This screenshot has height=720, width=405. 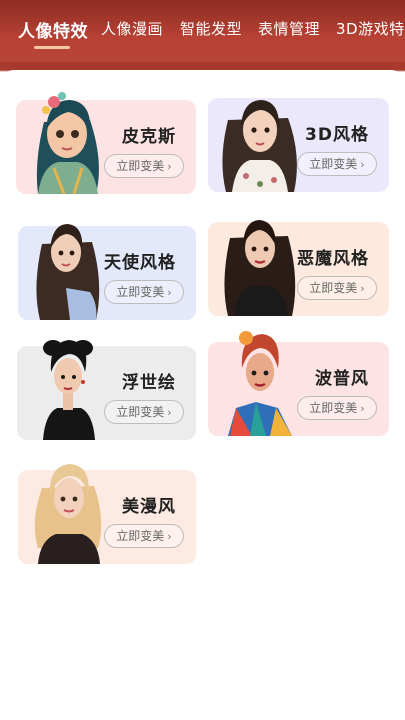 What do you see at coordinates (149, 507) in the screenshot?
I see `card-title: 美漫风` at bounding box center [149, 507].